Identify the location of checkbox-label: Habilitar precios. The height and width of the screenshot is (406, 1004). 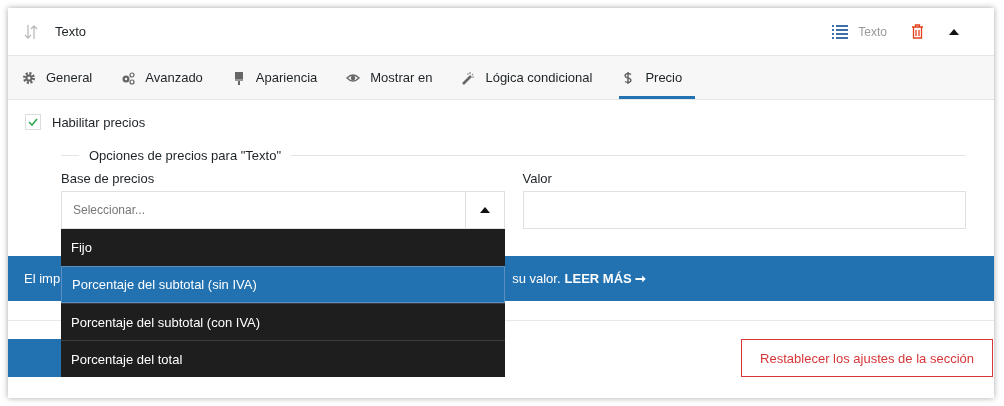
(99, 122).